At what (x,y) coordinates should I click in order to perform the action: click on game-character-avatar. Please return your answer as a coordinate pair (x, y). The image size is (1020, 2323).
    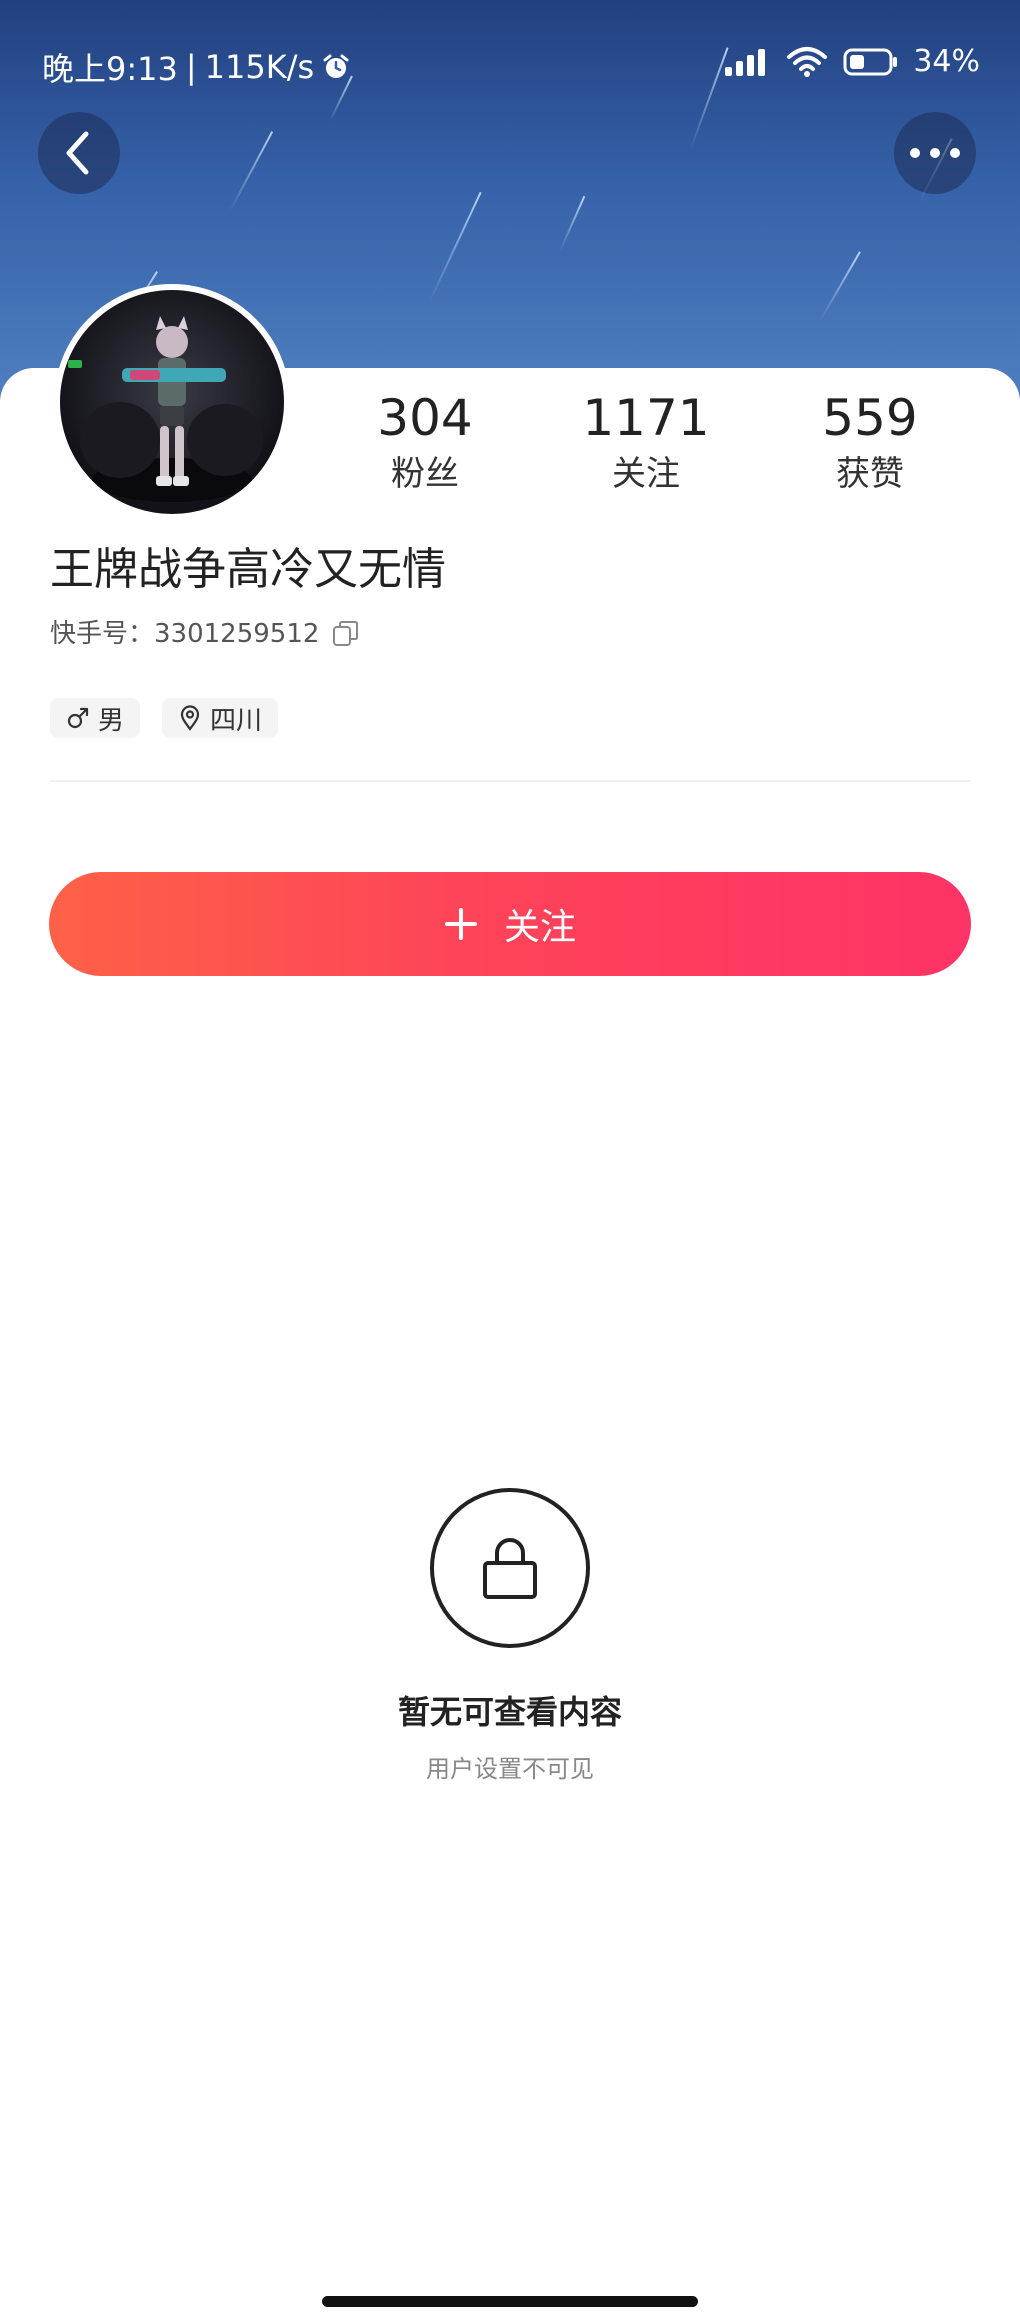
    Looking at the image, I should click on (165, 409).